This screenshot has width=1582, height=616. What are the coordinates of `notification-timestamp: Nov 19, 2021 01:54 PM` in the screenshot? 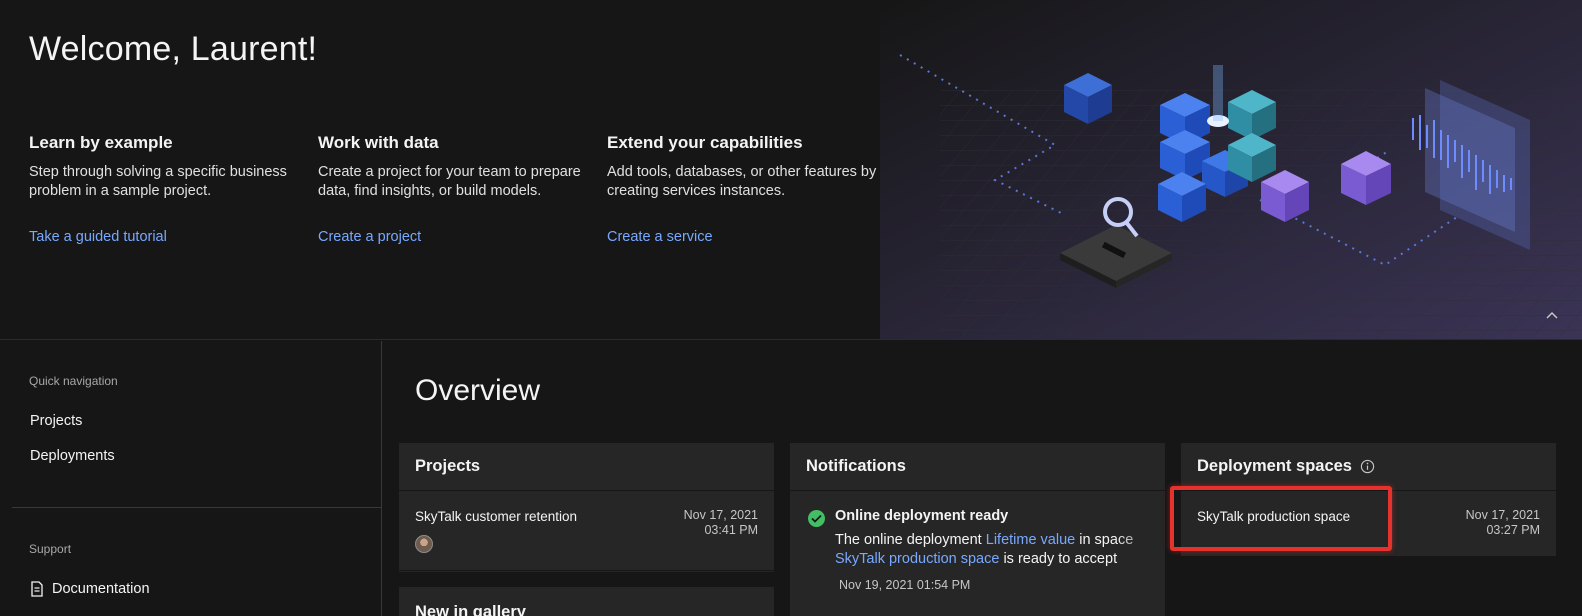 It's located at (905, 585).